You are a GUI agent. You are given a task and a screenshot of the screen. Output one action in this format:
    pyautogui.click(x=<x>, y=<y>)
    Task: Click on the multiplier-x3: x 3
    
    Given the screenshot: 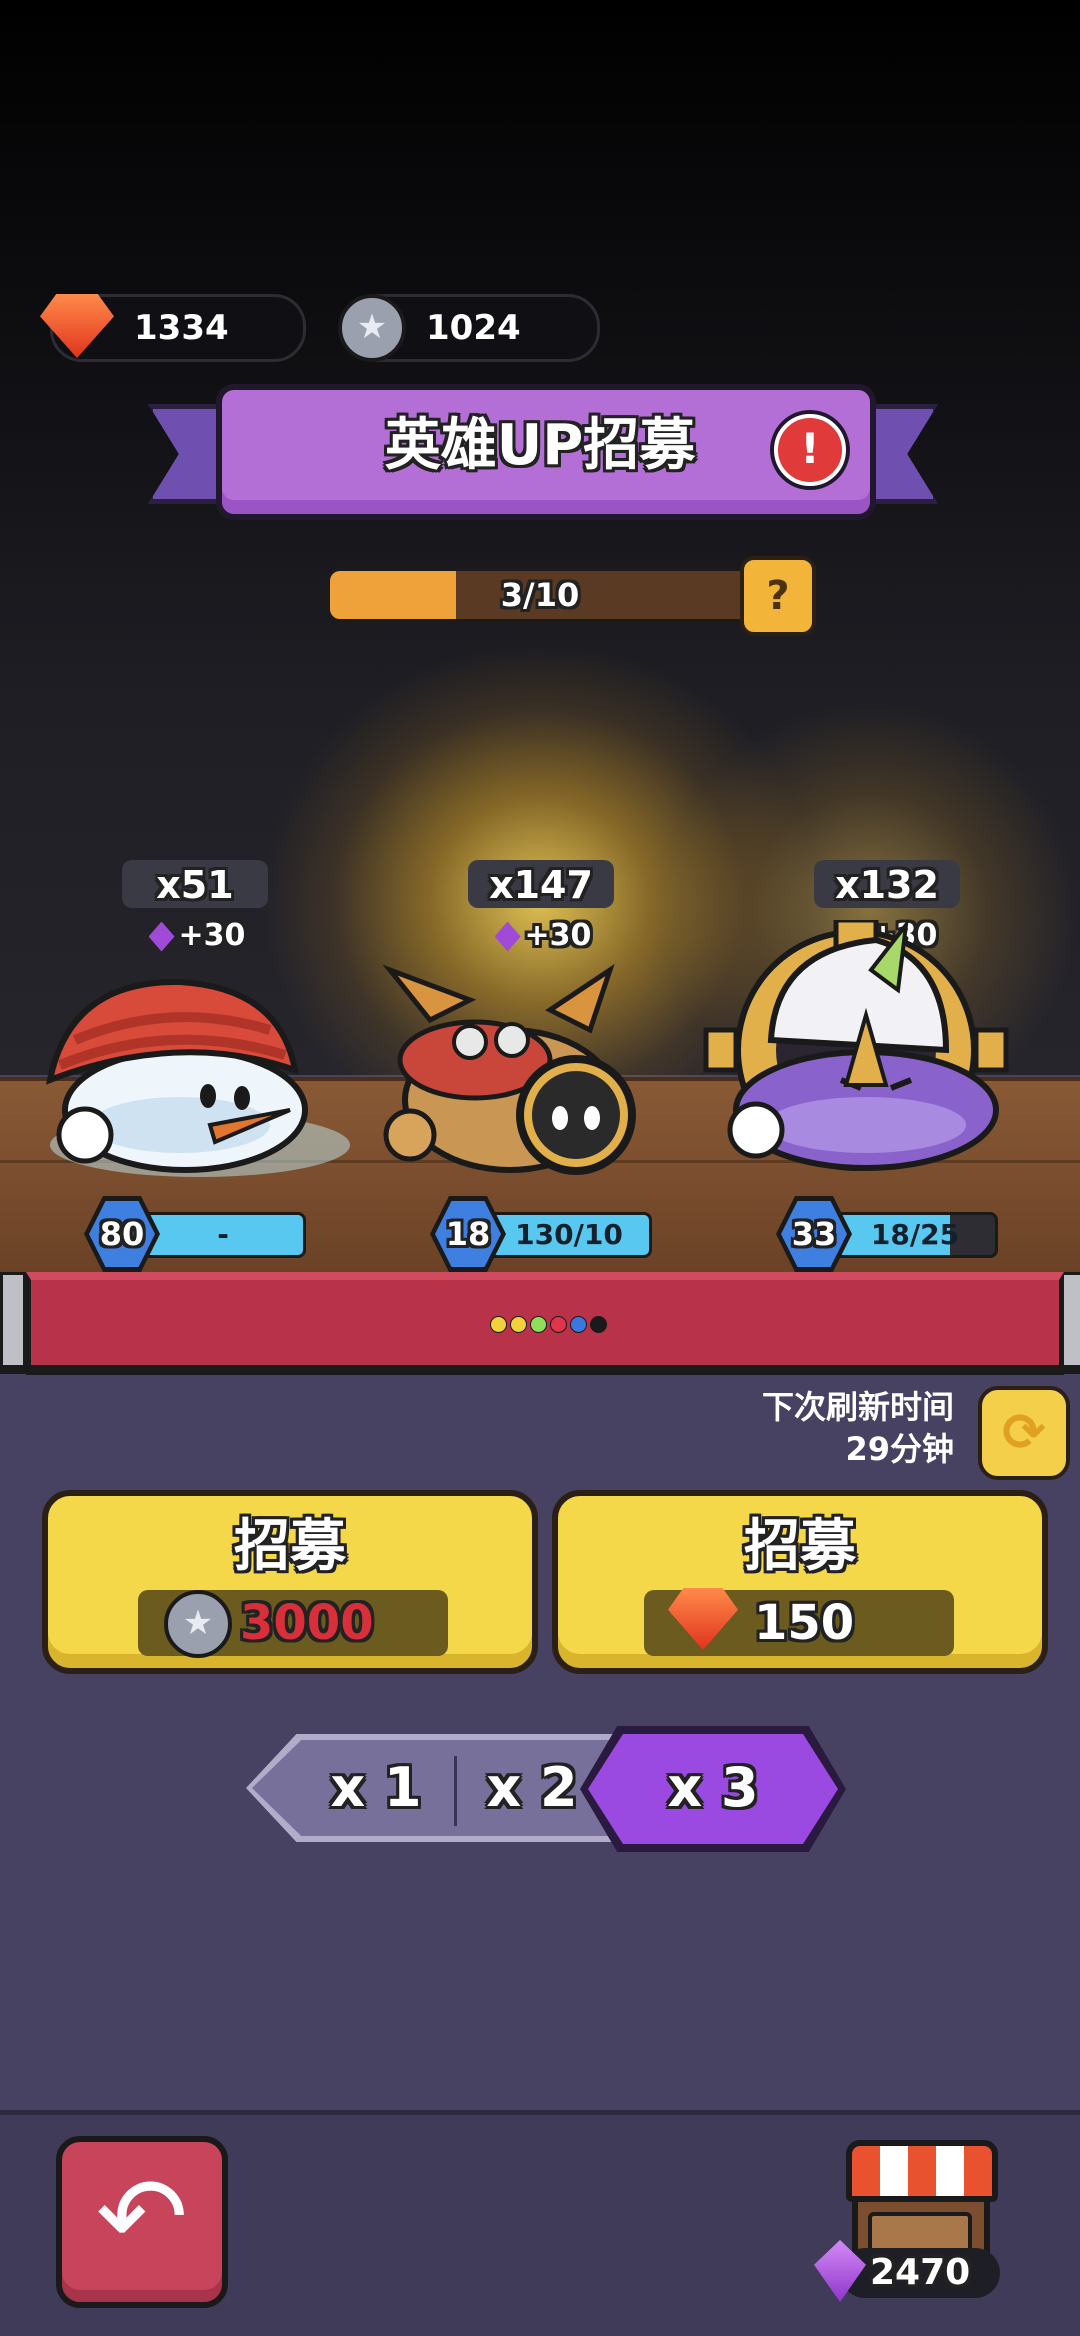 What is the action you would take?
    pyautogui.click(x=713, y=1788)
    